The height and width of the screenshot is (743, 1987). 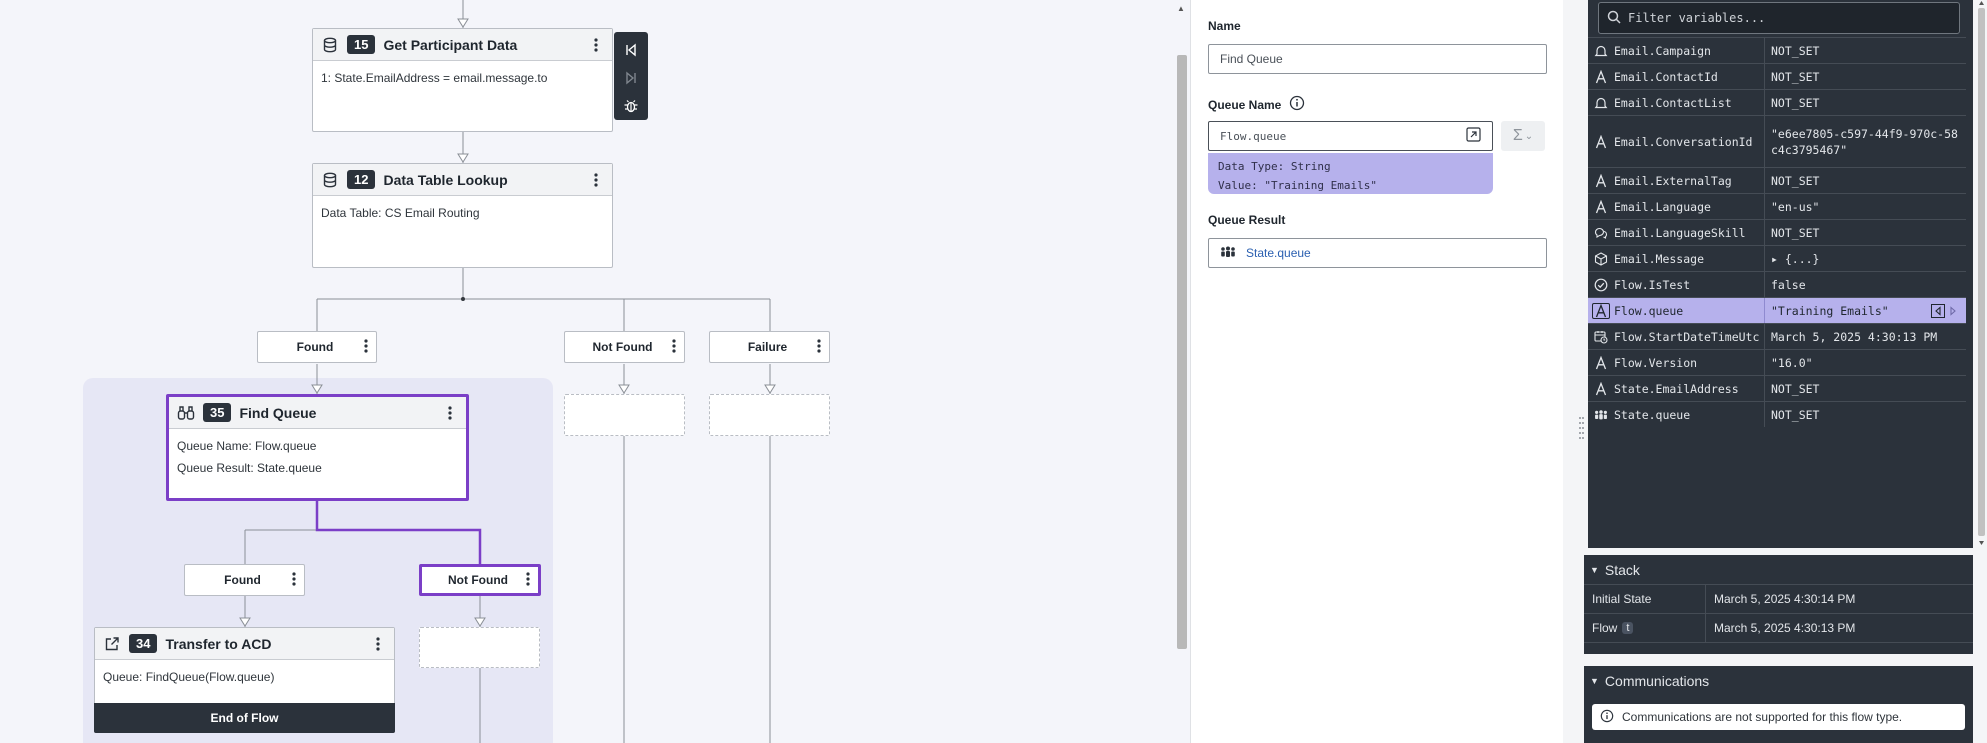 What do you see at coordinates (1777, 76) in the screenshot?
I see `variable-row: Email.ContactId NOT_SET` at bounding box center [1777, 76].